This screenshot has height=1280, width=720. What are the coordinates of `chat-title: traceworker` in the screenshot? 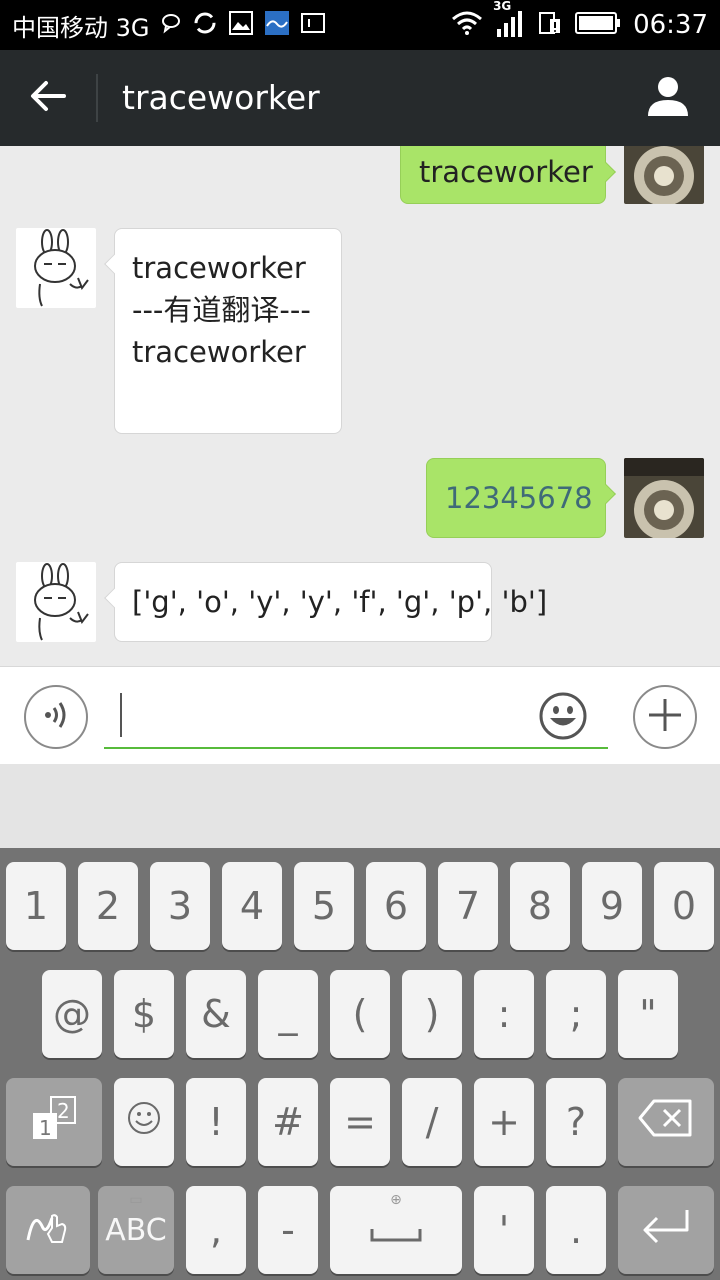 It's located at (221, 97).